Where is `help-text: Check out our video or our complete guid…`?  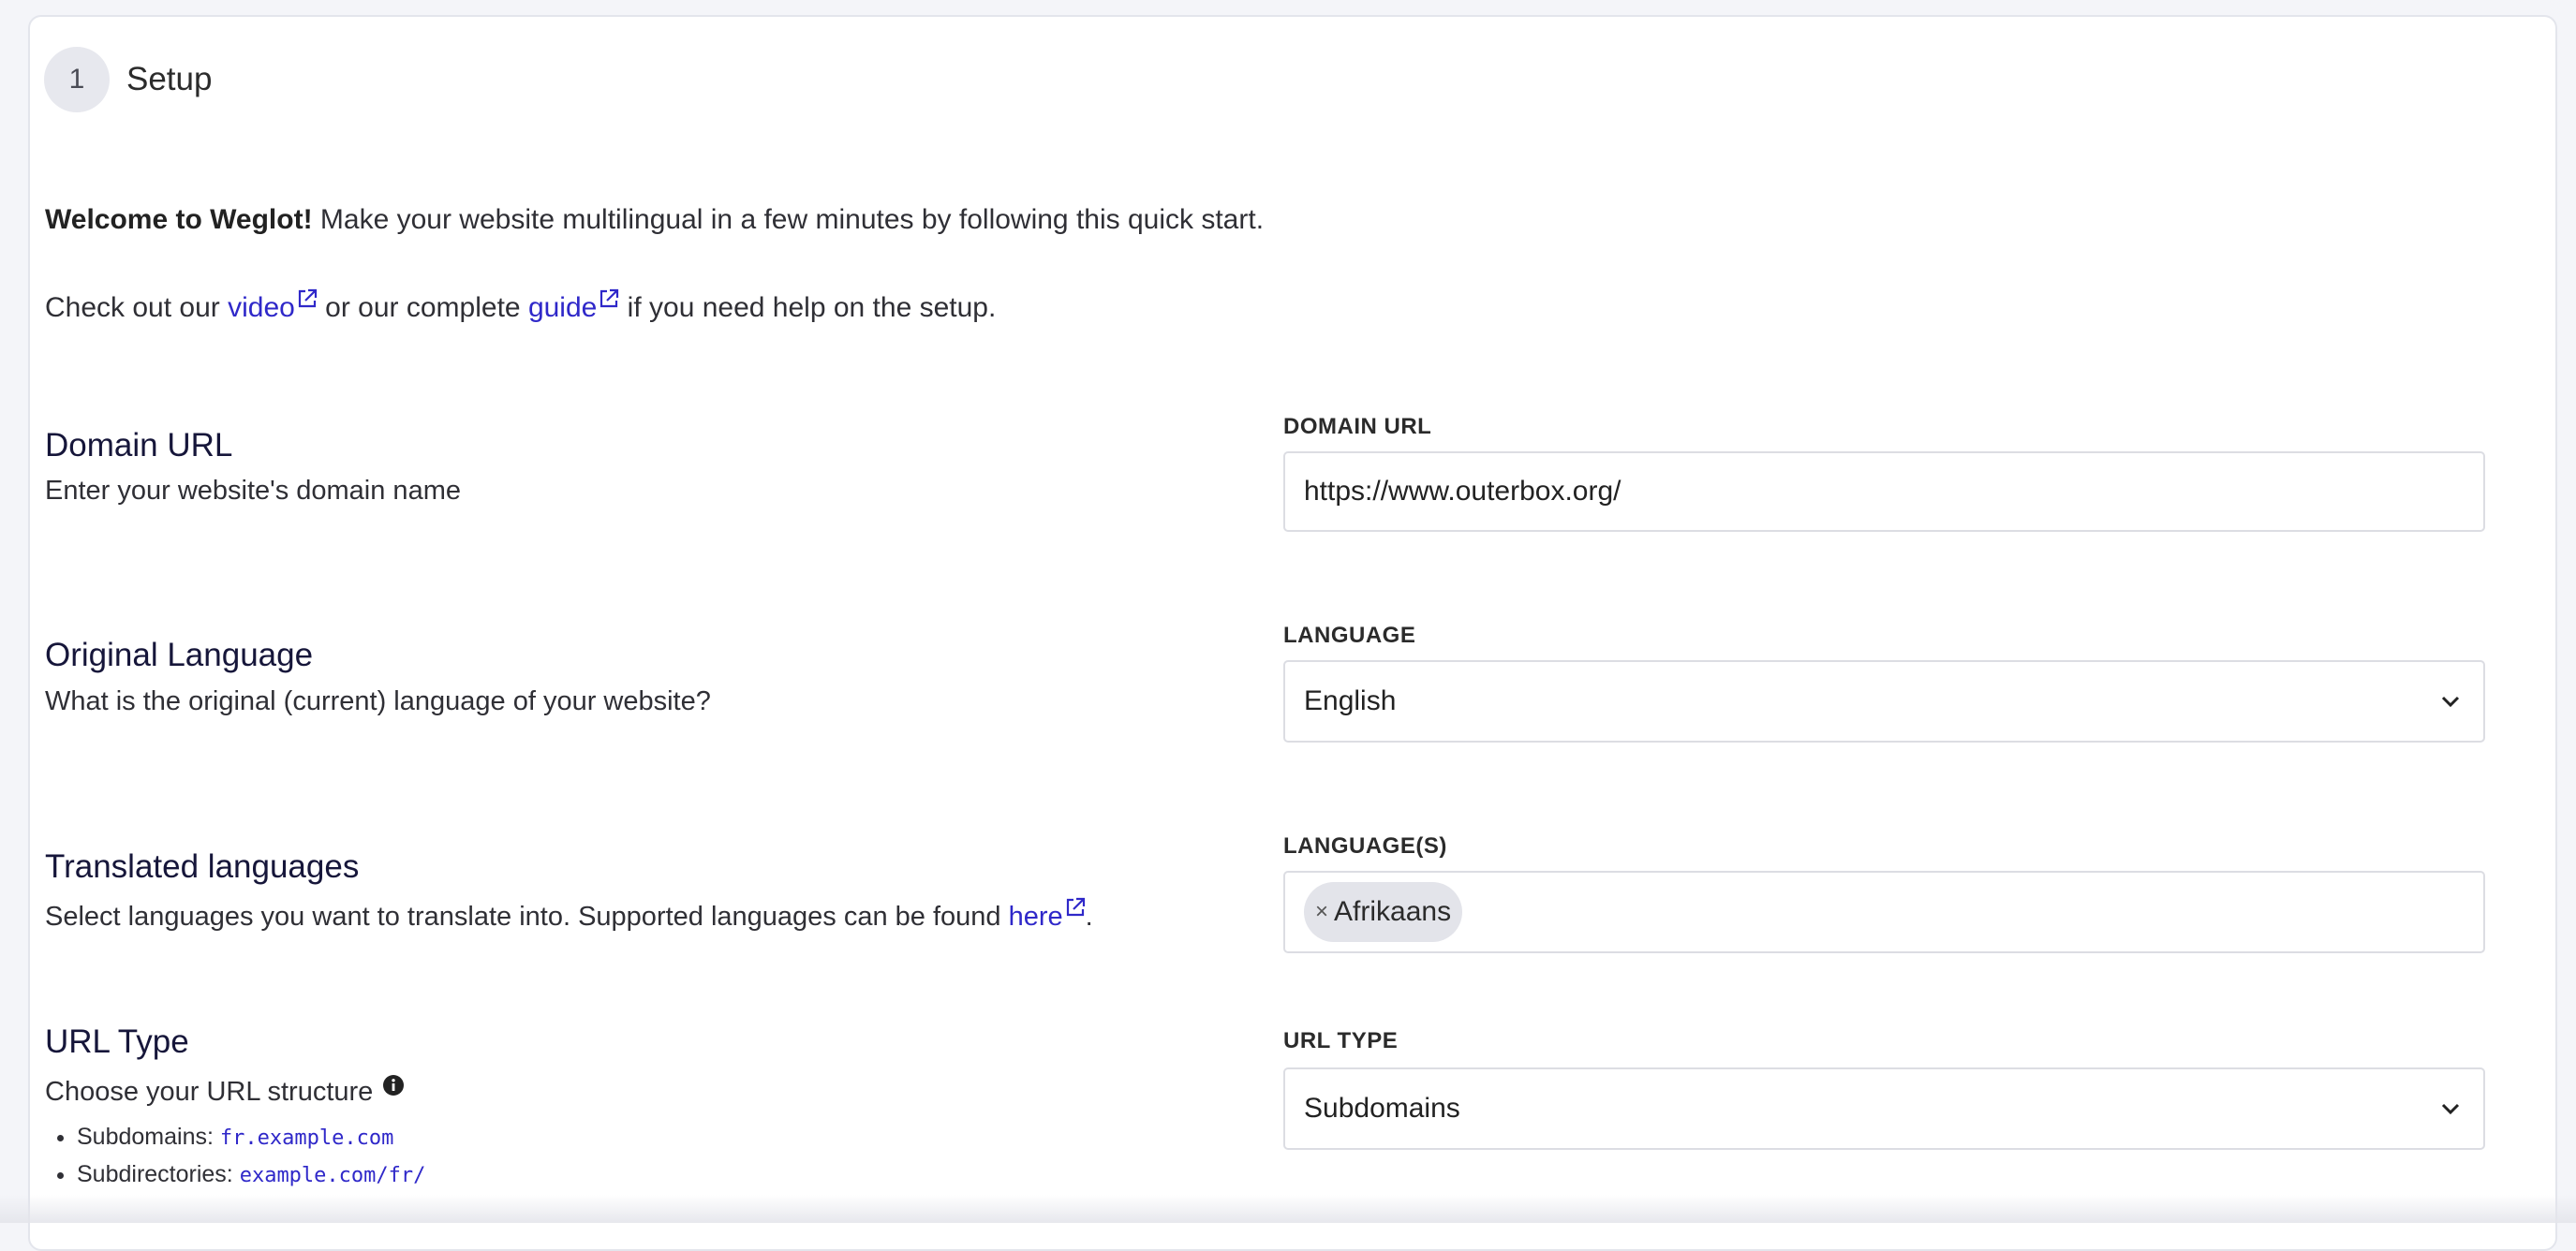
help-text: Check out our video or our complete guid… is located at coordinates (520, 306).